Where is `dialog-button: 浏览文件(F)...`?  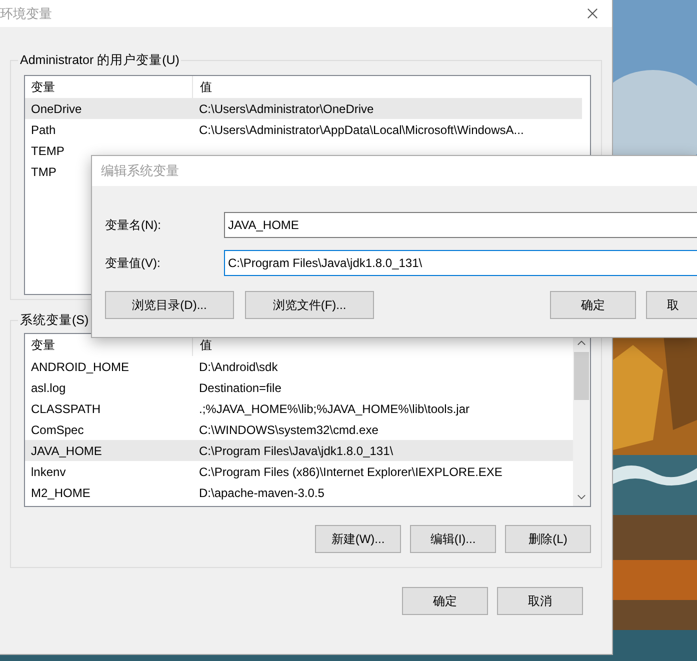 dialog-button: 浏览文件(F)... is located at coordinates (309, 305).